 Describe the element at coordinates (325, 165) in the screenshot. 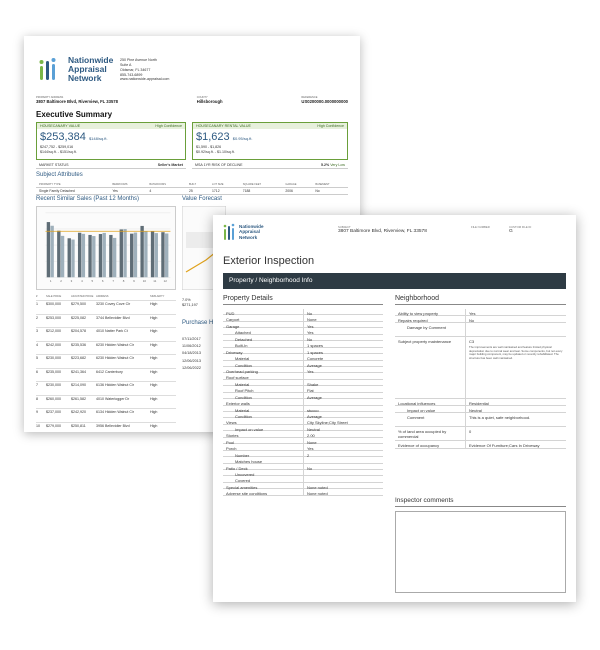

I see `decline-value: 5.2%` at that location.